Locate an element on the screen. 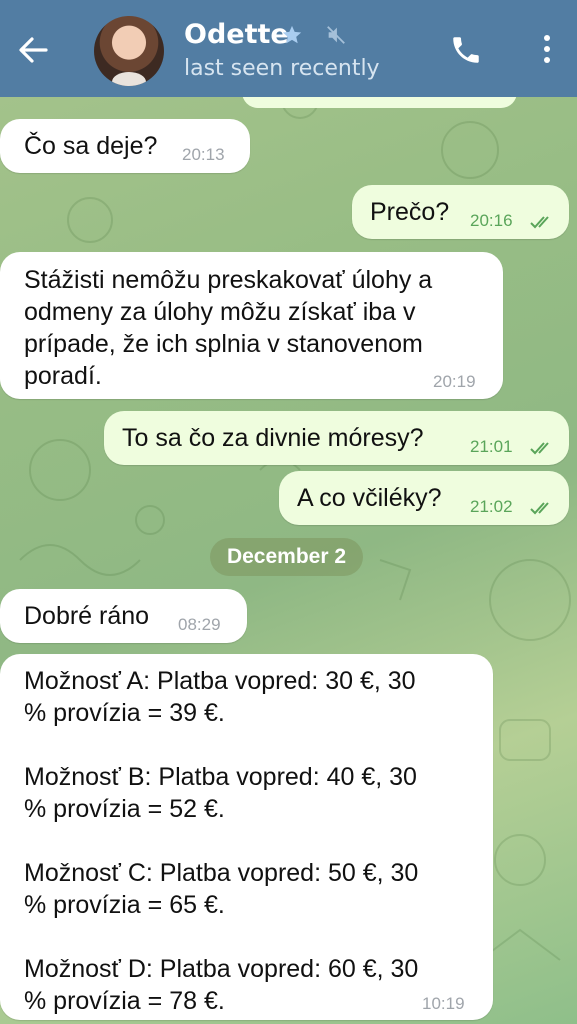  message-bubble: To sa čo za divnie móresy? 21:01 is located at coordinates (336, 438).